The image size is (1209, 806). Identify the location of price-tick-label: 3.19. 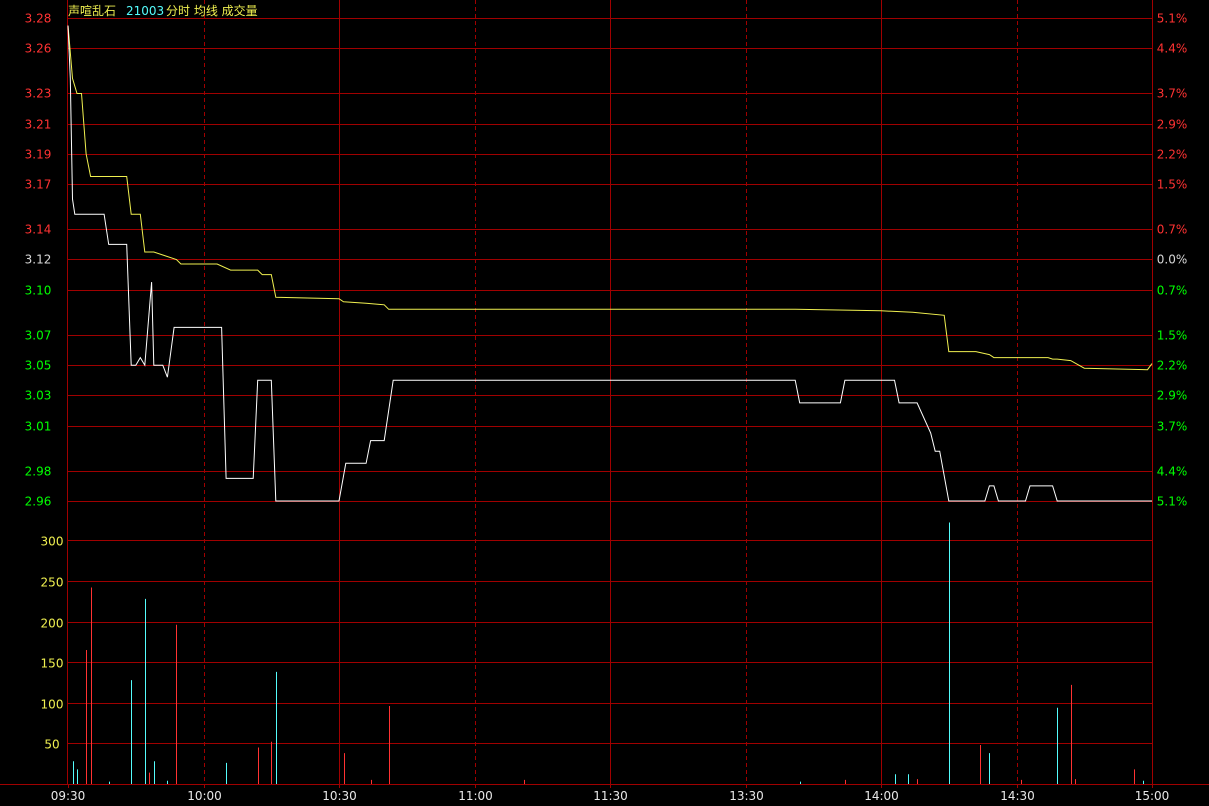
(38, 155).